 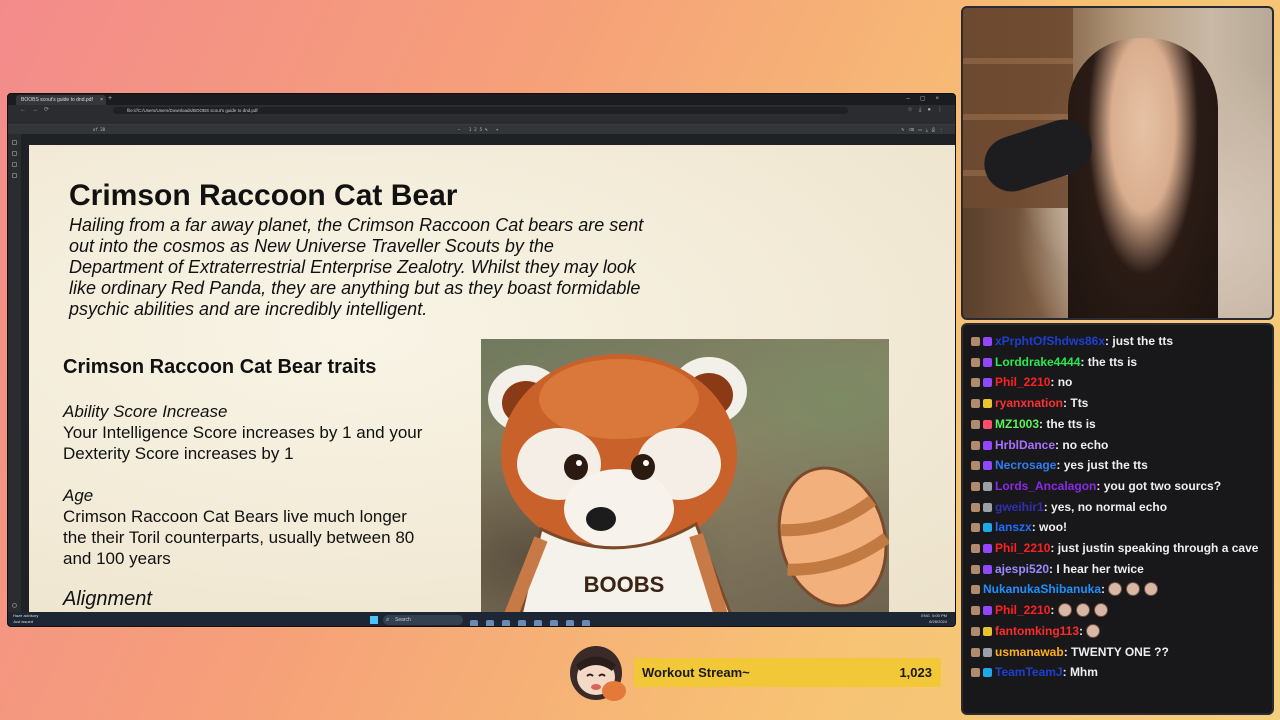 What do you see at coordinates (928, 110) in the screenshot?
I see `browser-toolbar-icons: ☆⤓●⋮` at bounding box center [928, 110].